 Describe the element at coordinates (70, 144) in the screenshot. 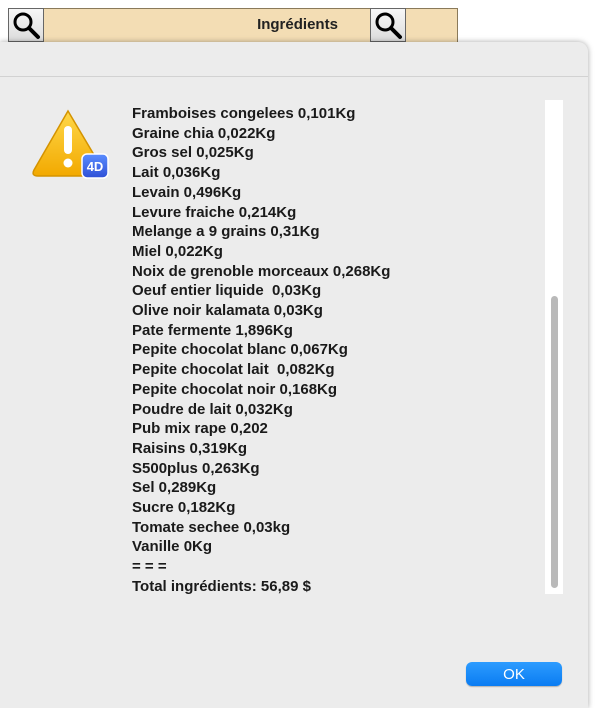

I see `warning-icon: 4D` at that location.